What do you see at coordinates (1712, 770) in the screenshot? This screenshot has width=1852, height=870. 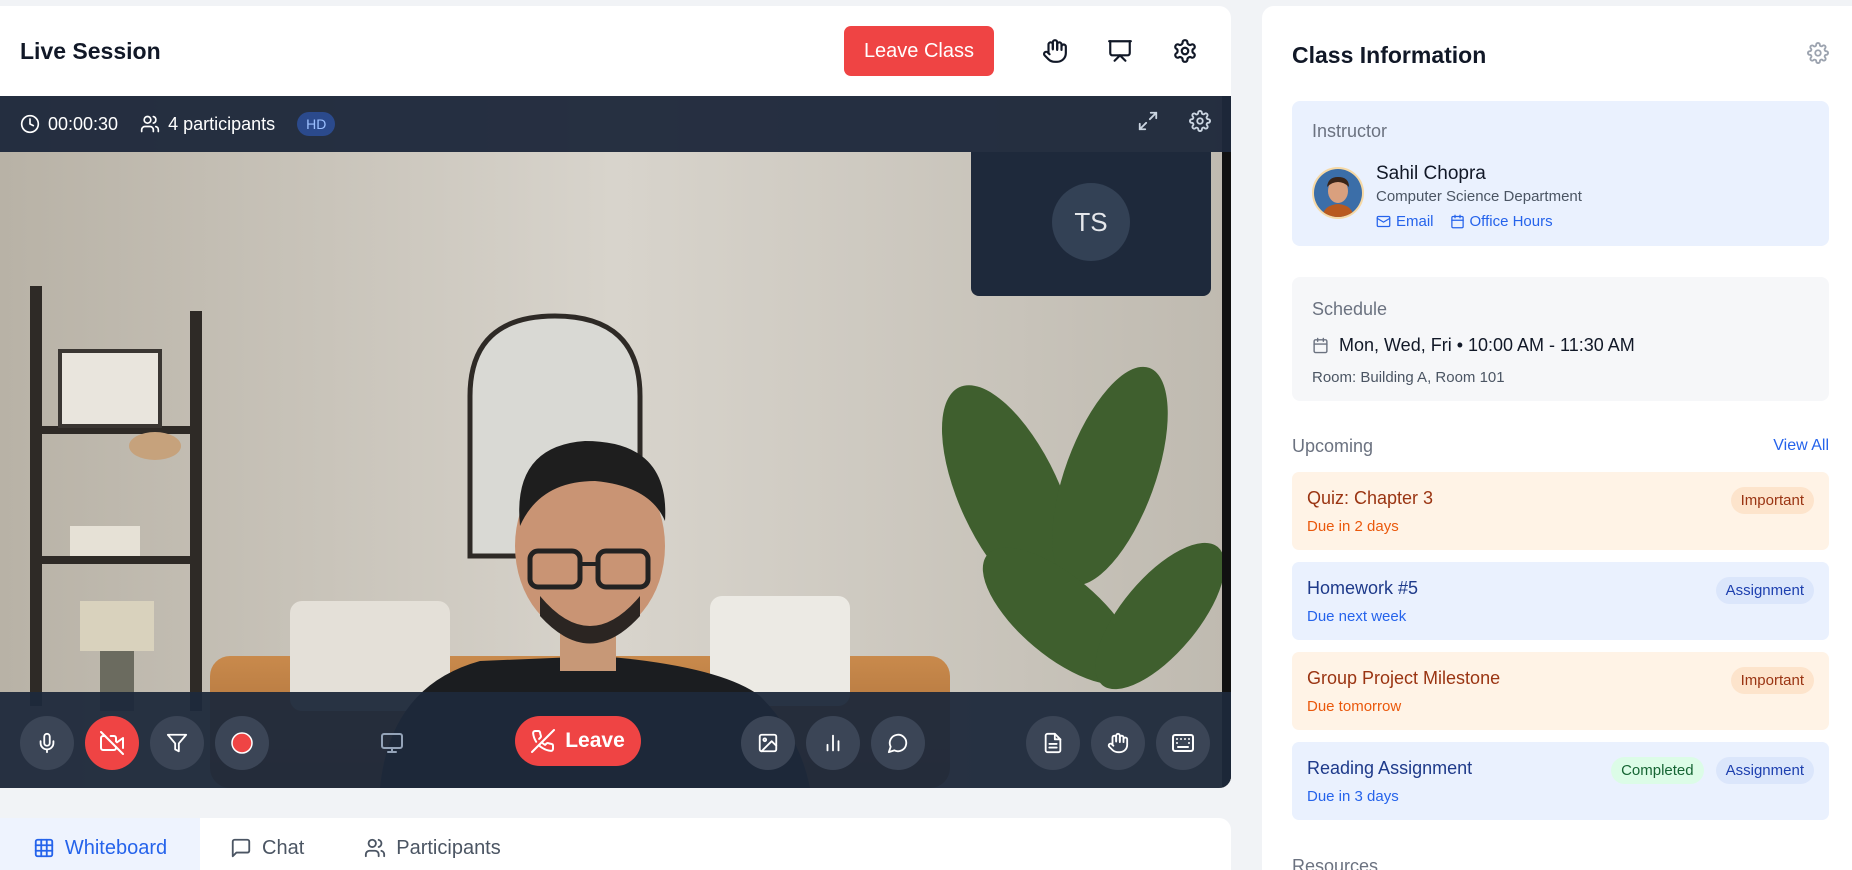 I see `badges: Completed Assignment` at bounding box center [1712, 770].